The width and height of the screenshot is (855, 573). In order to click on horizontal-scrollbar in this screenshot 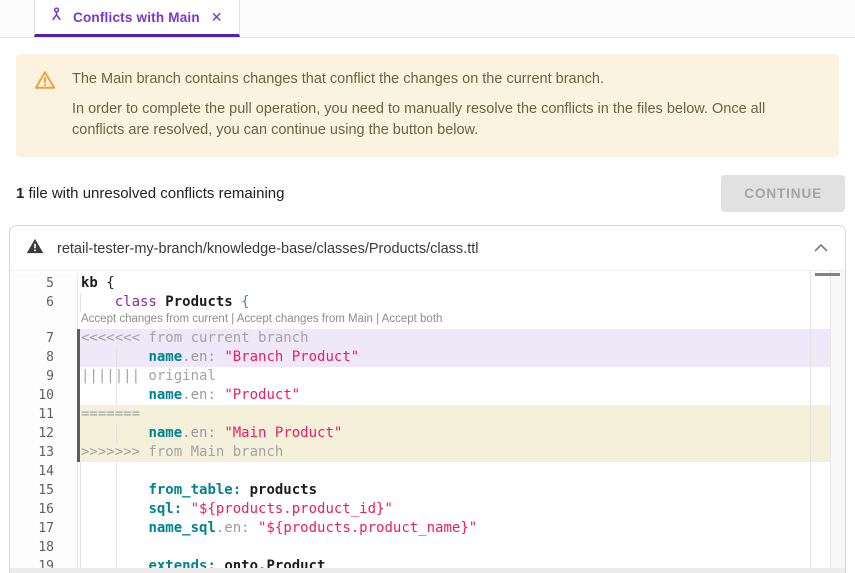, I will do `click(427, 570)`.